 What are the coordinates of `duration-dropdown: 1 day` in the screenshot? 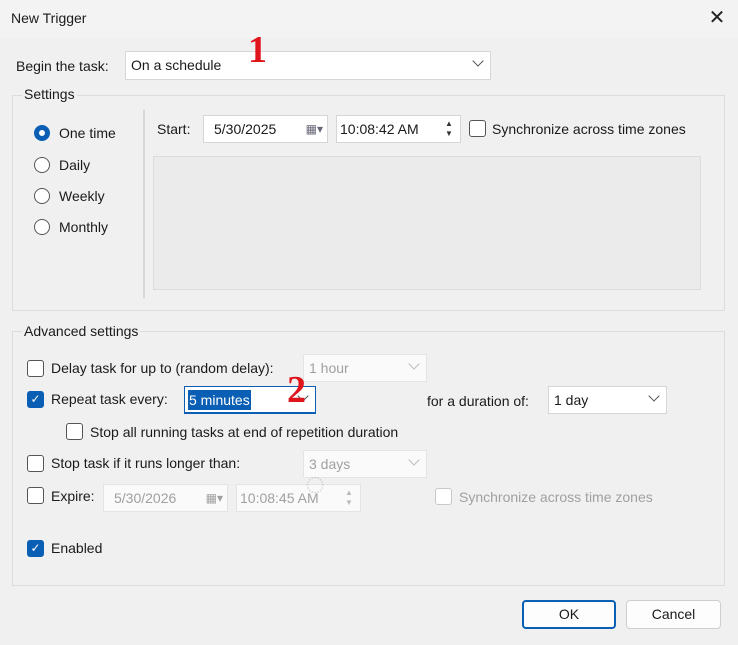 It's located at (607, 400).